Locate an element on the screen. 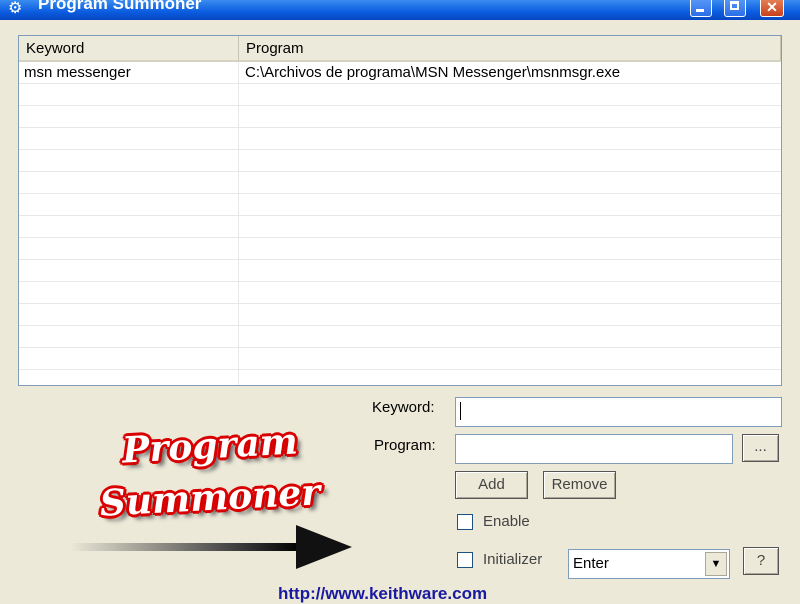 This screenshot has height=604, width=800. website-link: http://www.keithware.com is located at coordinates (382, 594).